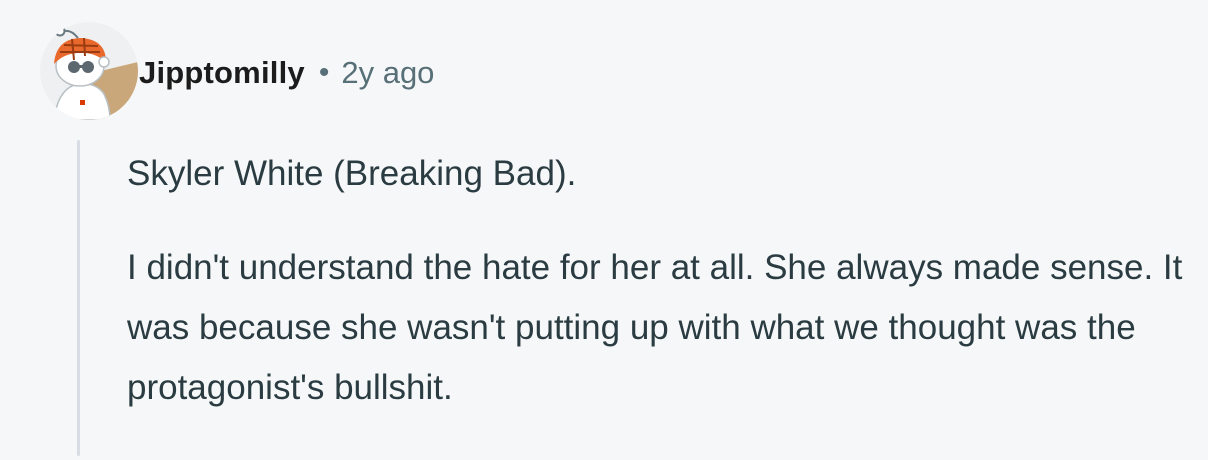 This screenshot has width=1208, height=460. What do you see at coordinates (78, 298) in the screenshot?
I see `thread-line` at bounding box center [78, 298].